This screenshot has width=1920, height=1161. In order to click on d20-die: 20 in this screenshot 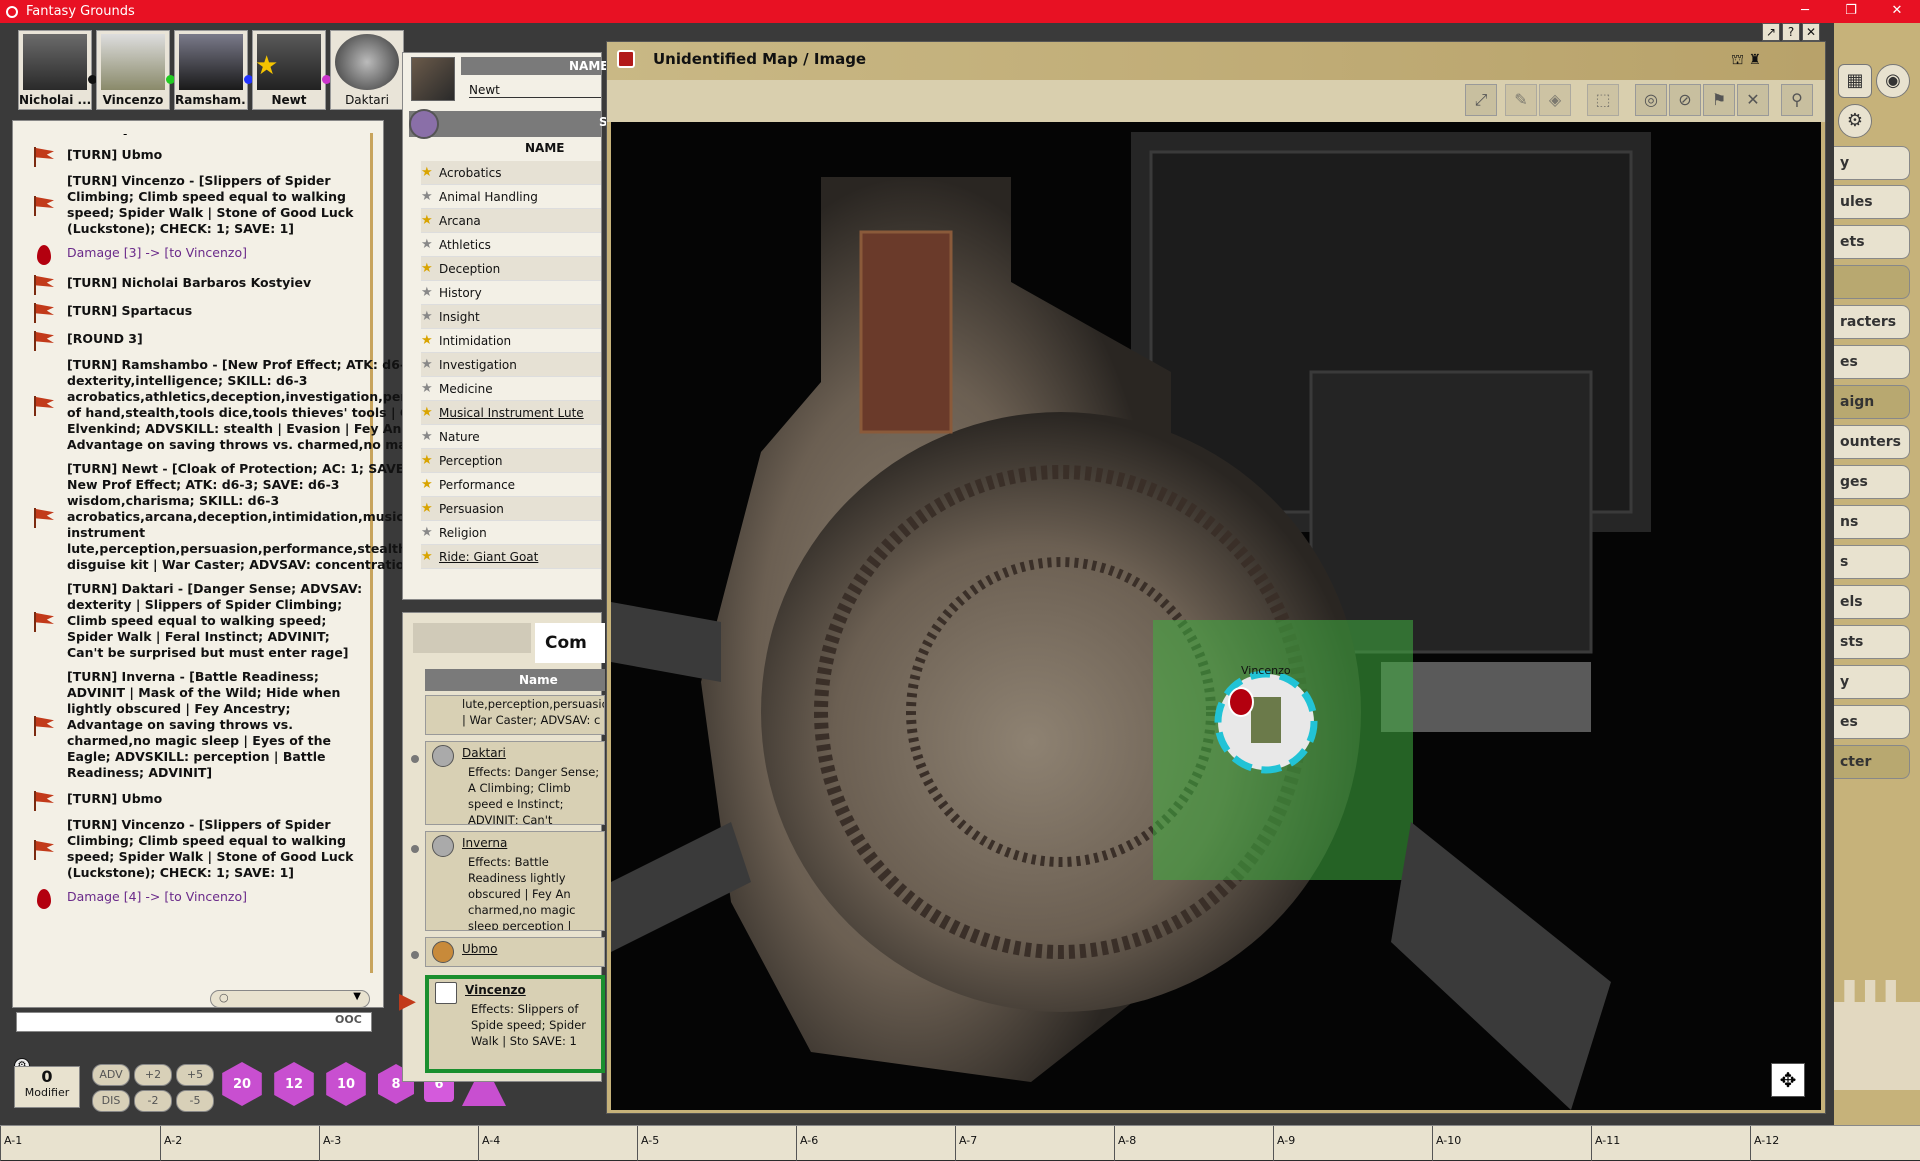, I will do `click(242, 1084)`.